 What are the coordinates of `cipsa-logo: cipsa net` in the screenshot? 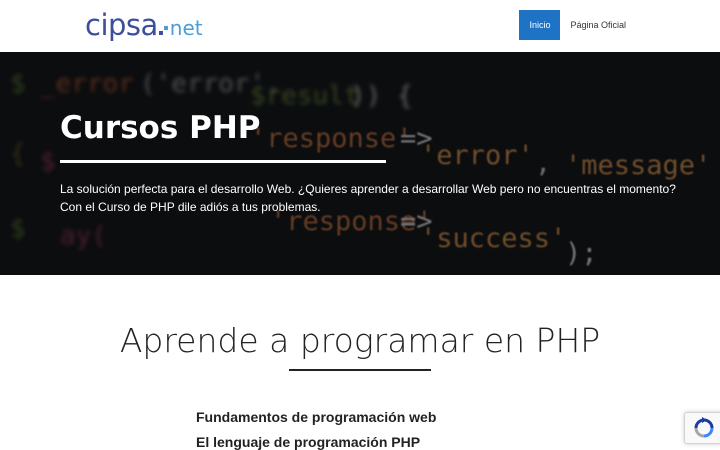 It's located at (144, 25).